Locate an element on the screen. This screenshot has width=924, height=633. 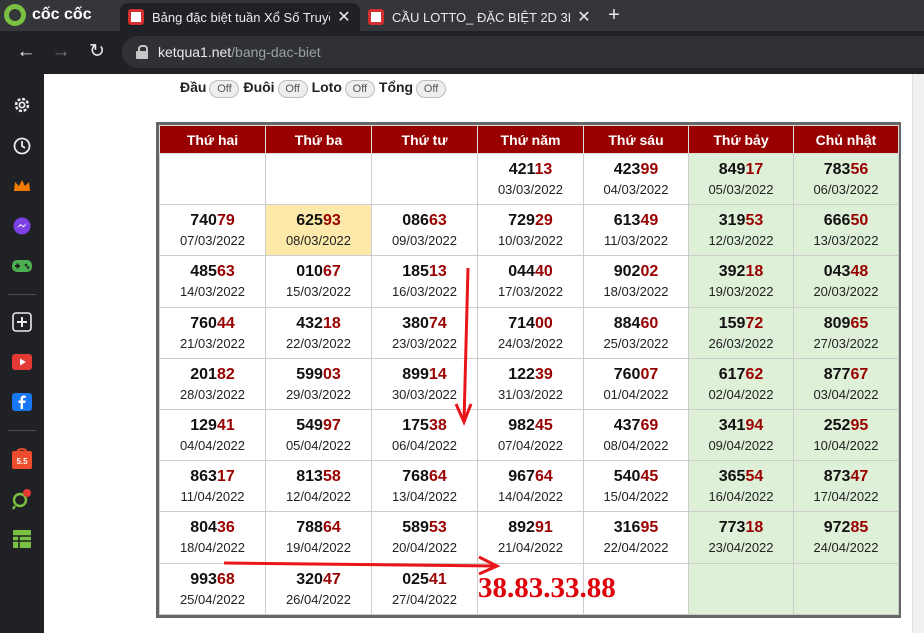
filter-dau-toggle: Off is located at coordinates (224, 89).